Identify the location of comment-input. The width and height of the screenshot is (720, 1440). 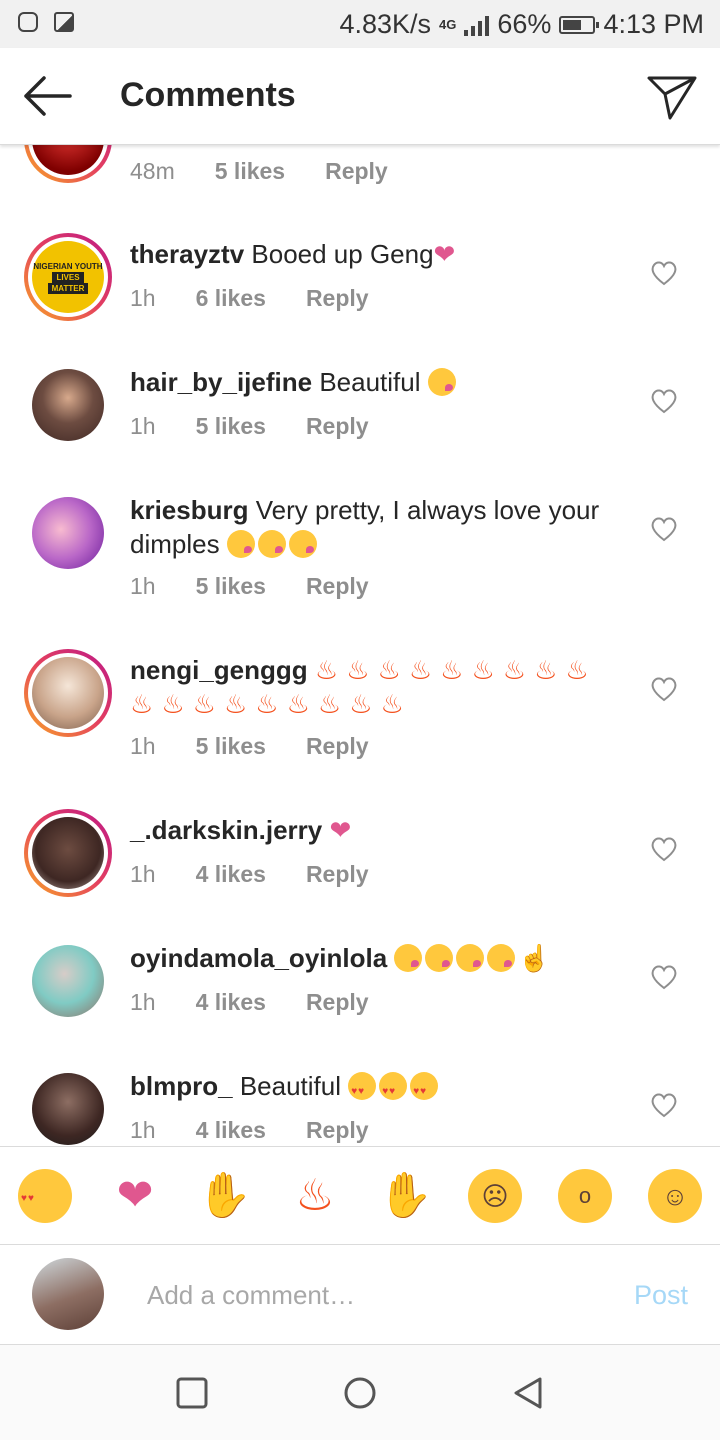
(377, 1295).